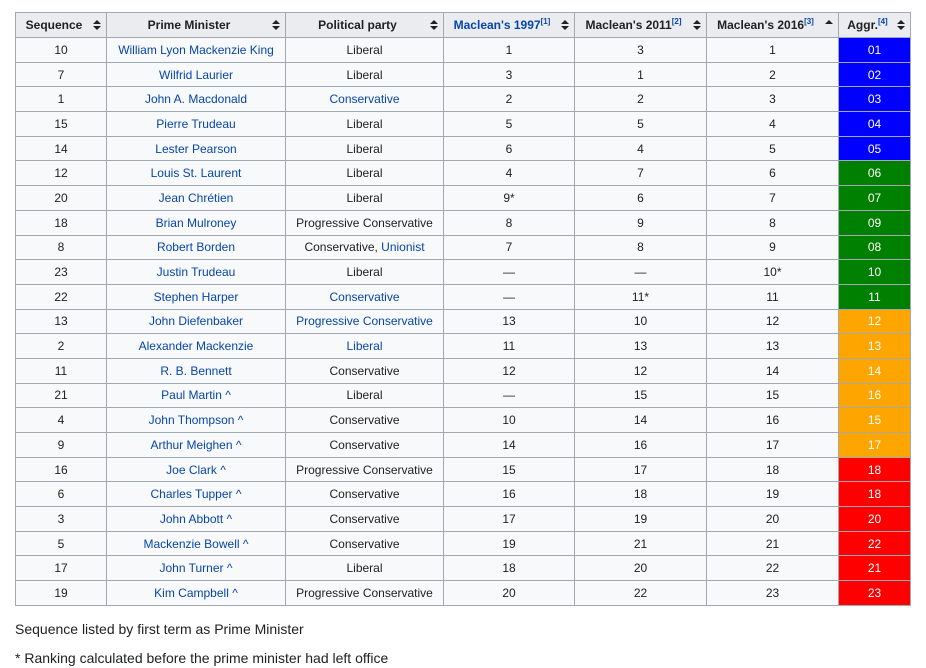 The height and width of the screenshot is (668, 926). Describe the element at coordinates (874, 370) in the screenshot. I see `aggregate-cell-text: 14` at that location.